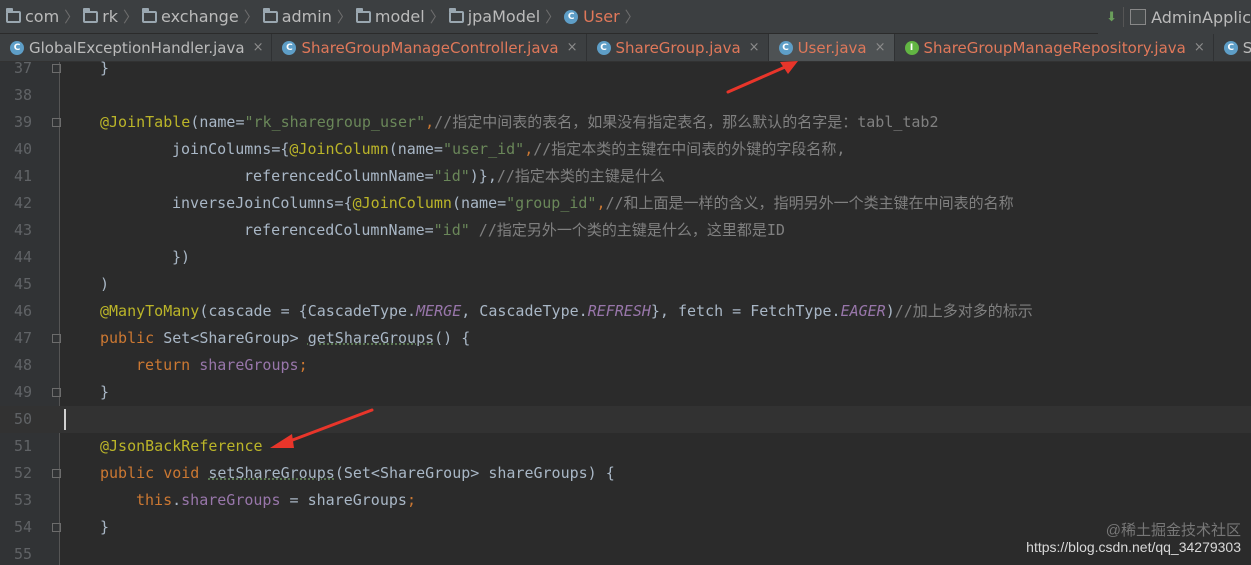 This screenshot has height=565, width=1251. Describe the element at coordinates (890, 311) in the screenshot. I see `code-token: )` at that location.